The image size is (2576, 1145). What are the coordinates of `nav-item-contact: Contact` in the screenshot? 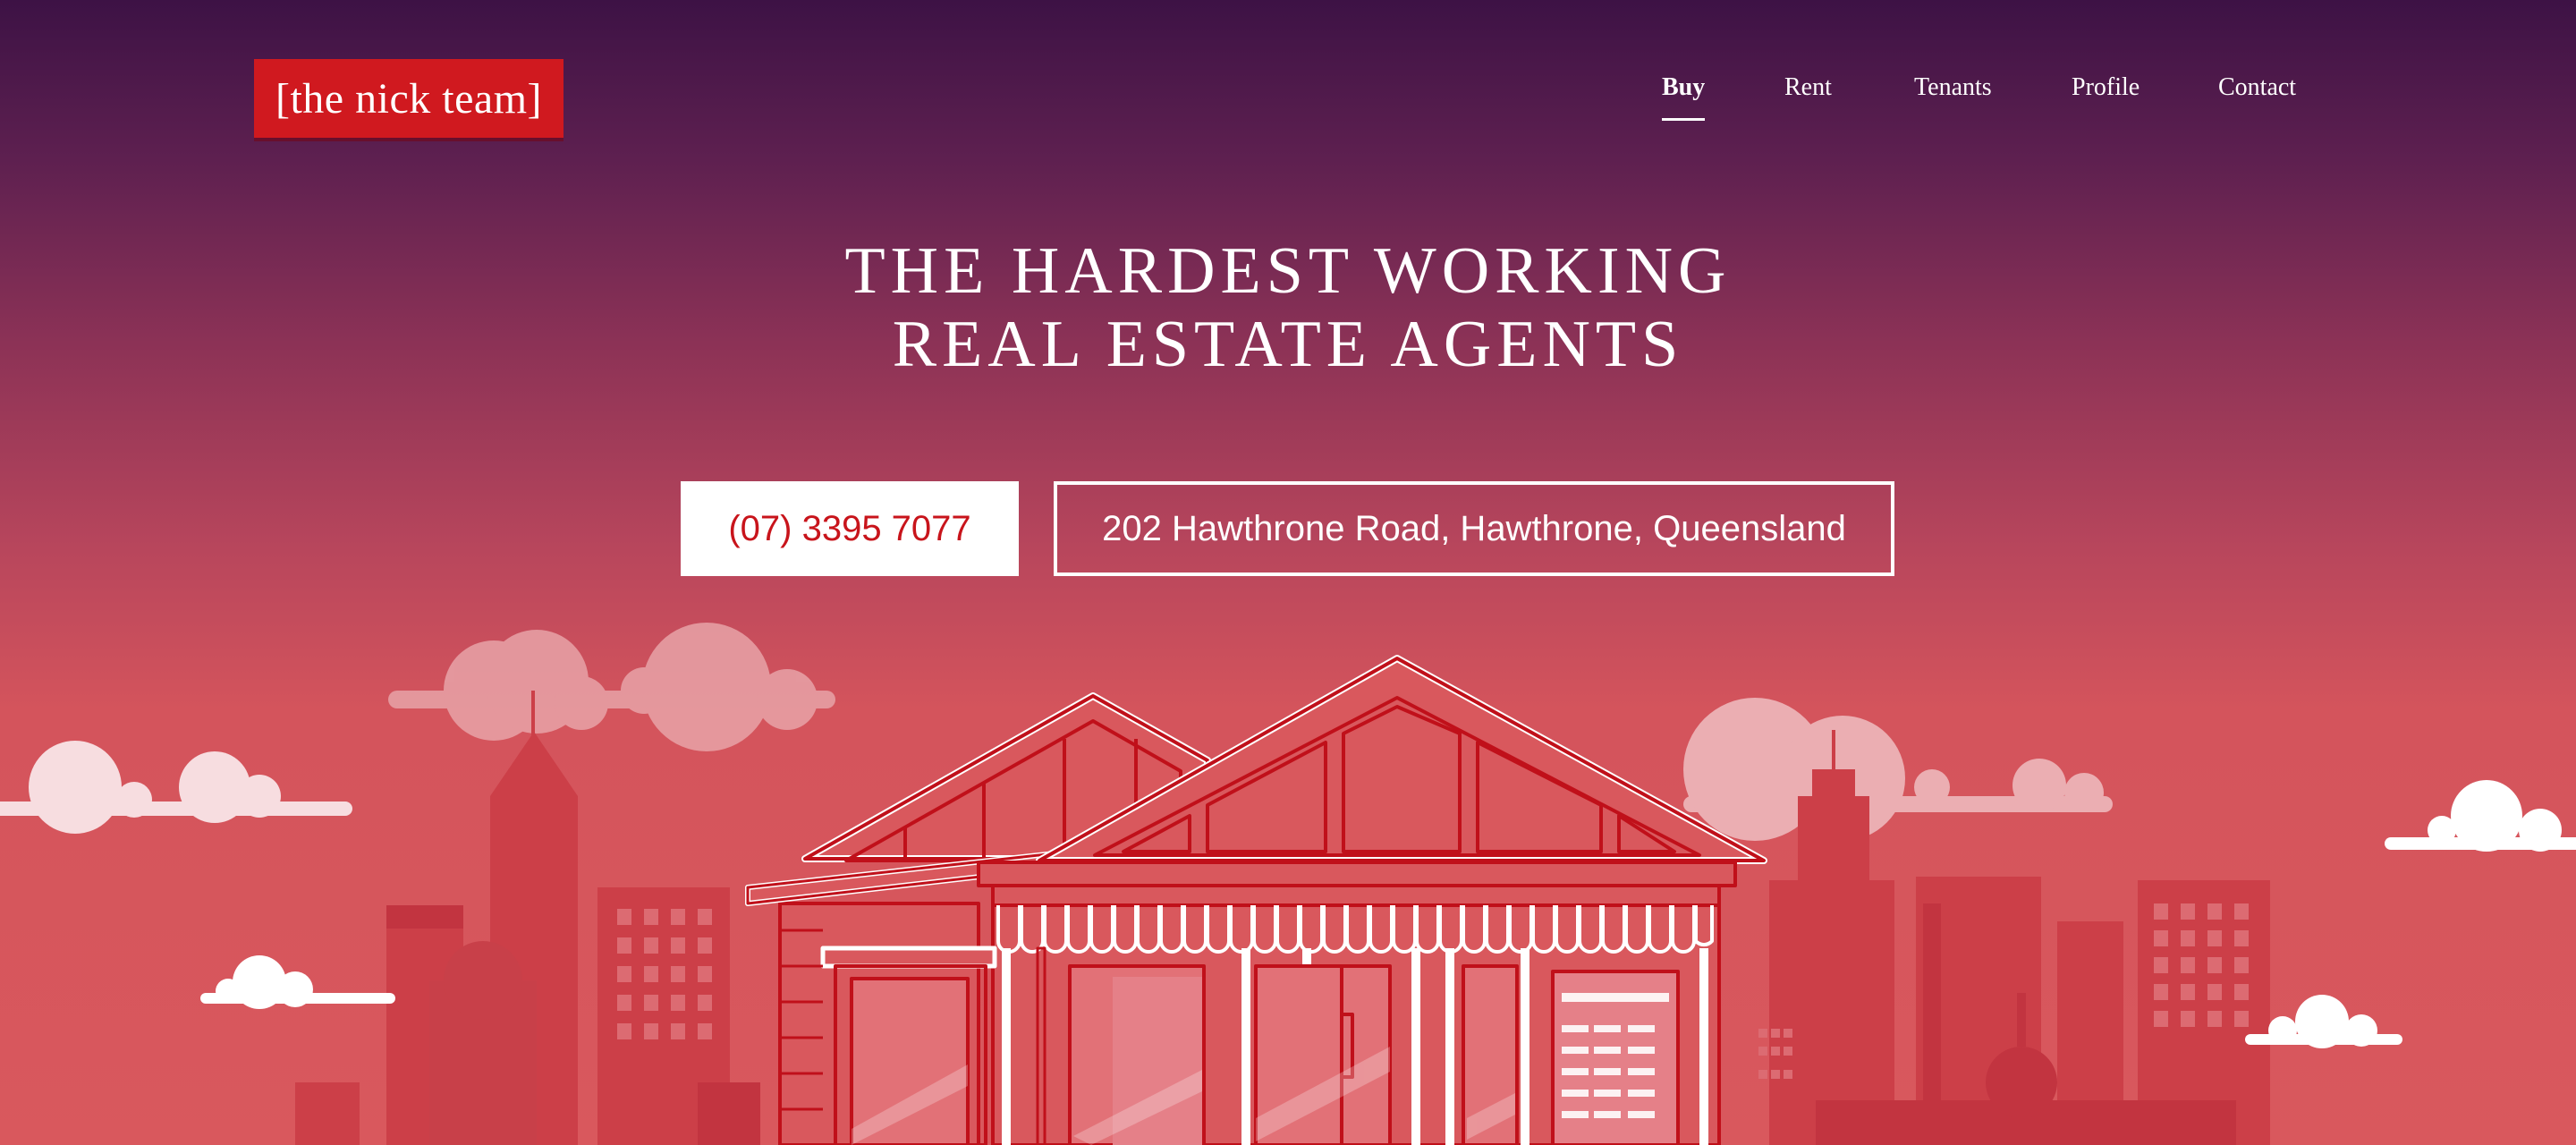 It's located at (2257, 88).